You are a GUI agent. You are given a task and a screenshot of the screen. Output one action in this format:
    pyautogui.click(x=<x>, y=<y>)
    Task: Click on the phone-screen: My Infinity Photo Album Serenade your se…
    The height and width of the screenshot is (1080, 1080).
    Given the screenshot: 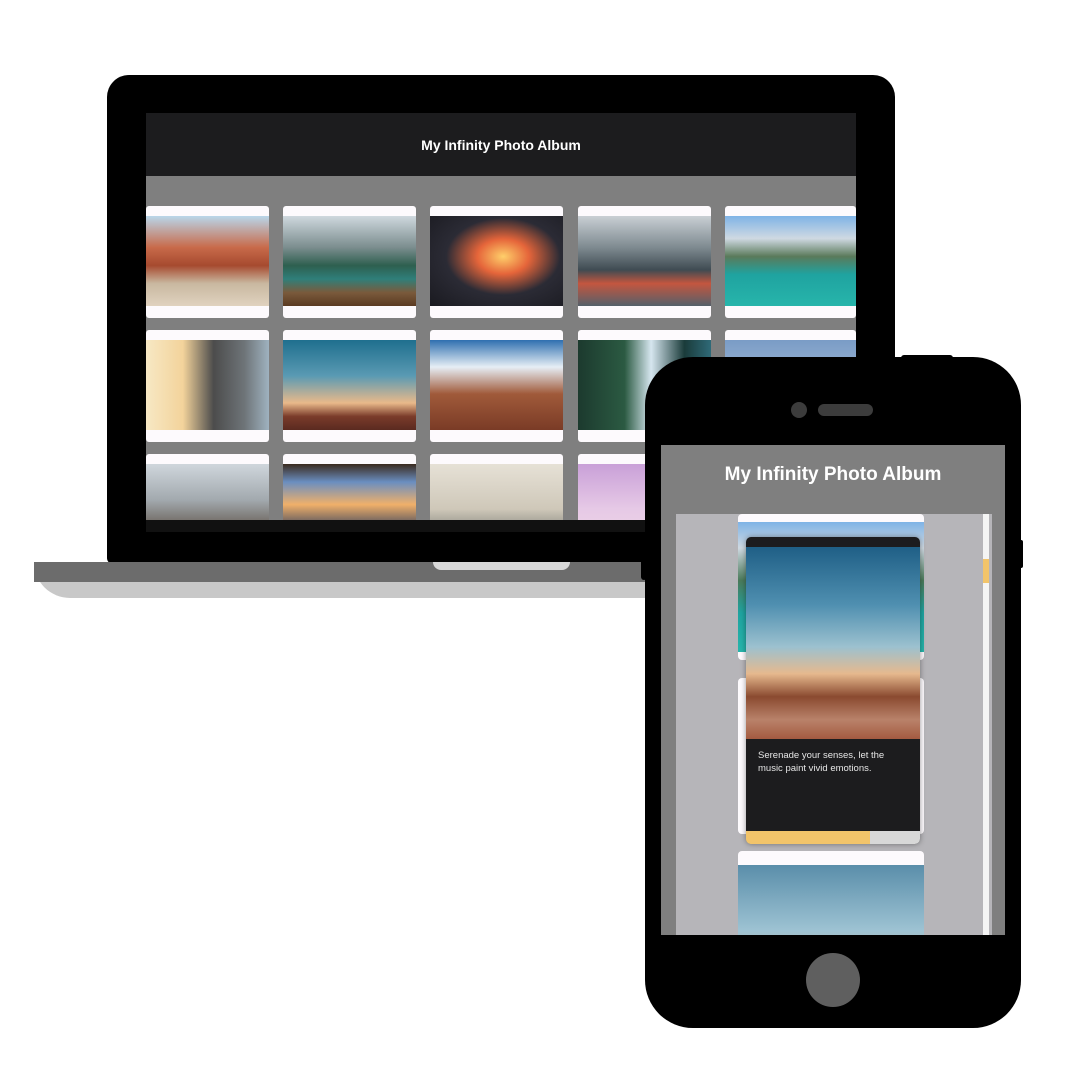 What is the action you would take?
    pyautogui.click(x=833, y=690)
    